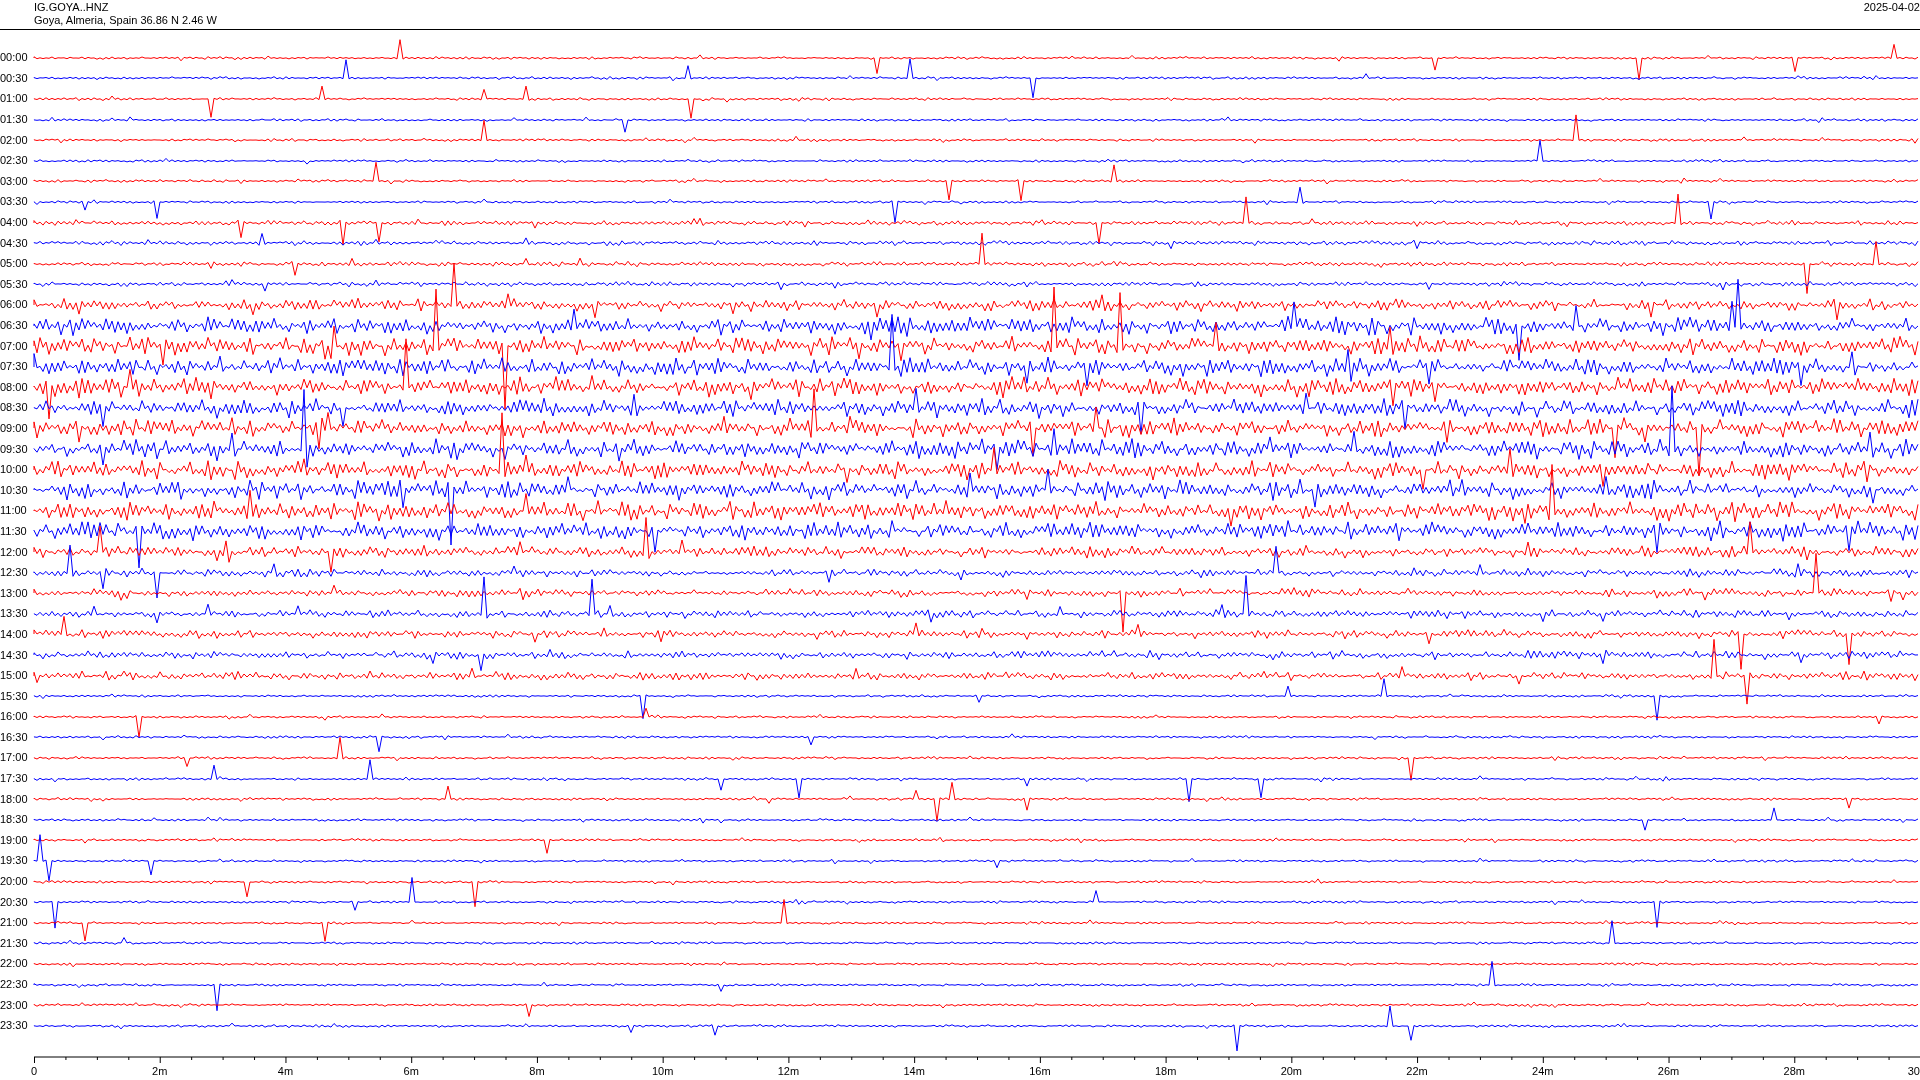 Image resolution: width=1920 pixels, height=1080 pixels. Describe the element at coordinates (14, 325) in the screenshot. I see `time-label: 06:30` at that location.